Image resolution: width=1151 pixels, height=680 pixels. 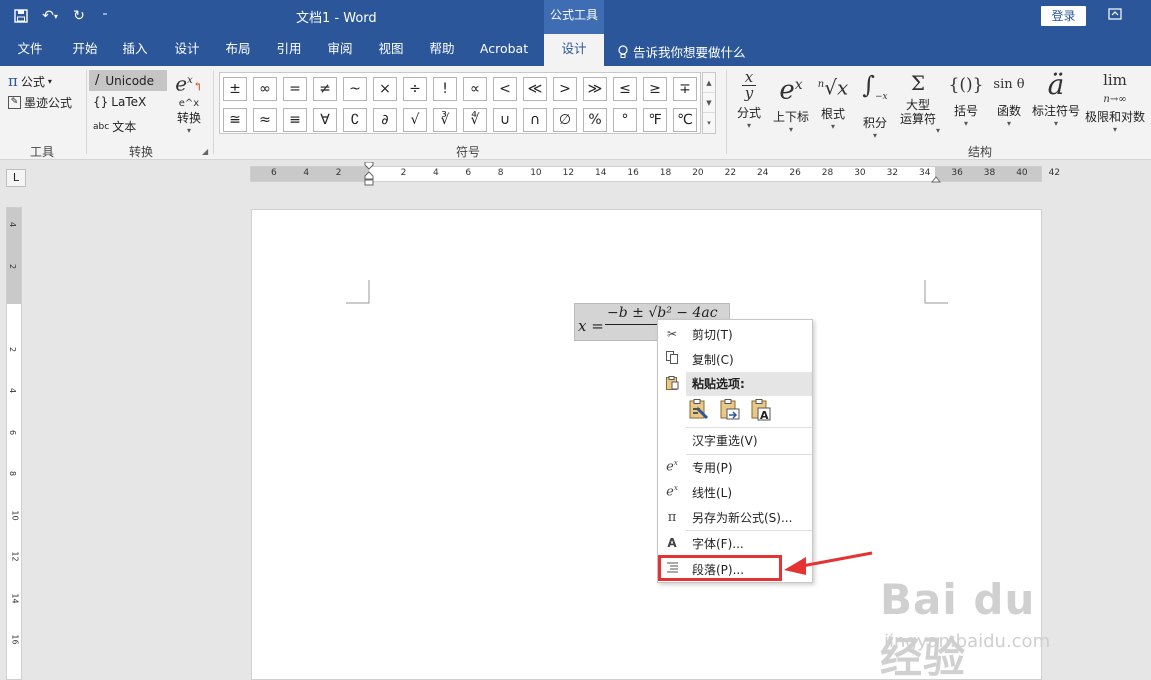 What do you see at coordinates (761, 410) in the screenshot?
I see `paste-text-only-icon: A` at bounding box center [761, 410].